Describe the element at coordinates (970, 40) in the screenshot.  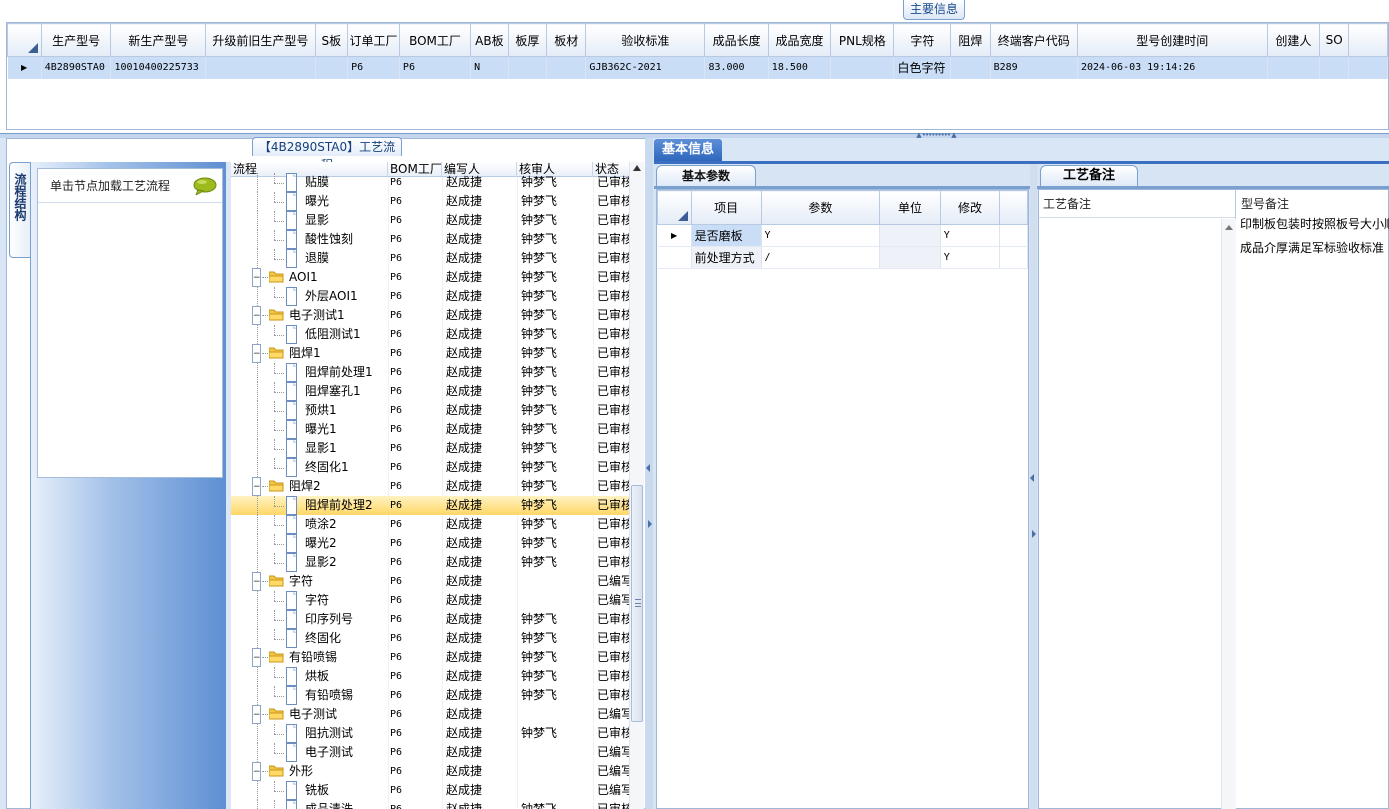
I see `col-header-solder-mask: 阻焊` at that location.